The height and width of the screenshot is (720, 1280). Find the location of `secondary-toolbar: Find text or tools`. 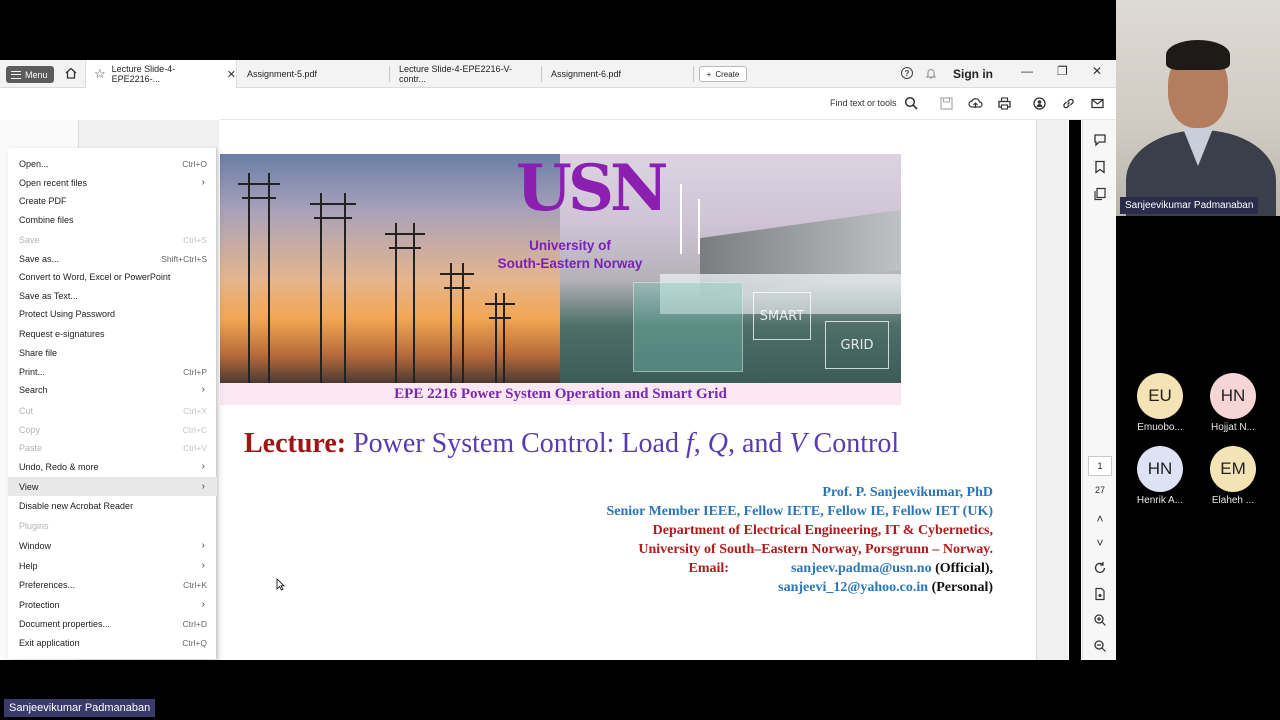

secondary-toolbar: Find text or tools is located at coordinates (668, 104).